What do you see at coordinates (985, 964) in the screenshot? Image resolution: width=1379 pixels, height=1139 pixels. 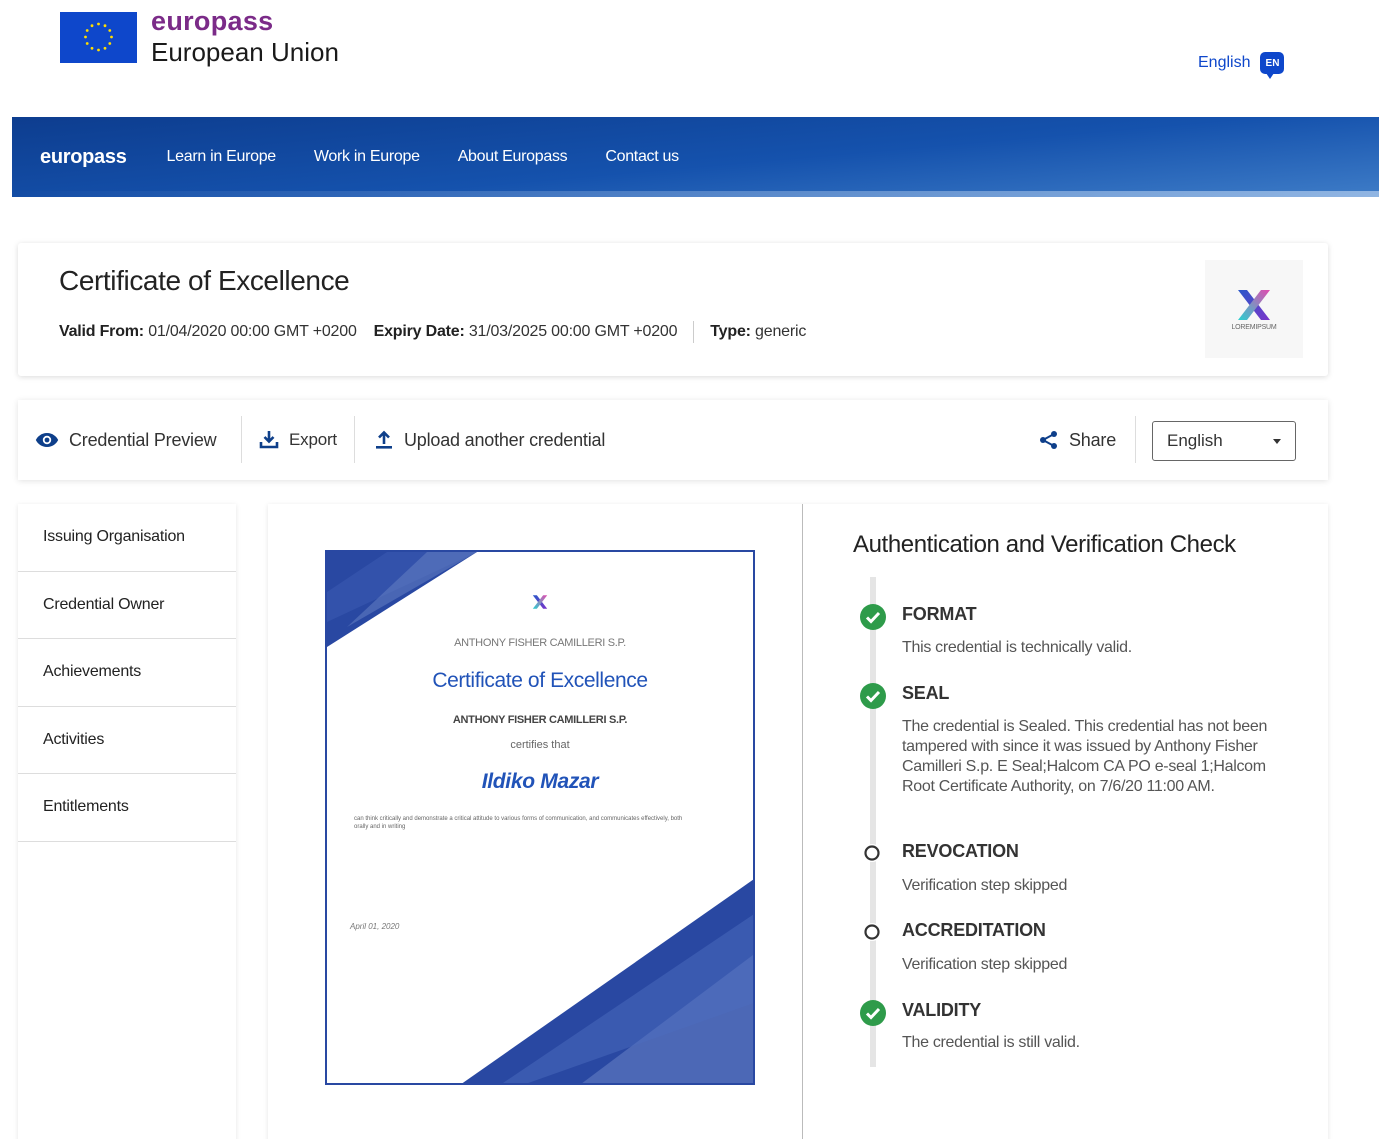 I see `step-accreditation-description: Verification step skipped` at bounding box center [985, 964].